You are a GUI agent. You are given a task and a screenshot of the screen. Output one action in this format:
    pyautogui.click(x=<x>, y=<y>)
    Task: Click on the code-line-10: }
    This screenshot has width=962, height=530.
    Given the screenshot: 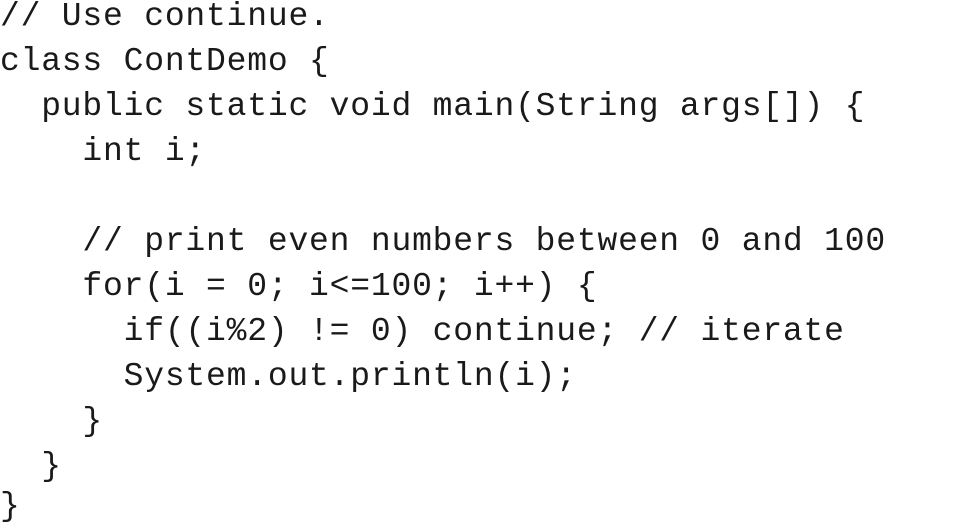 What is the action you would take?
    pyautogui.click(x=52, y=421)
    